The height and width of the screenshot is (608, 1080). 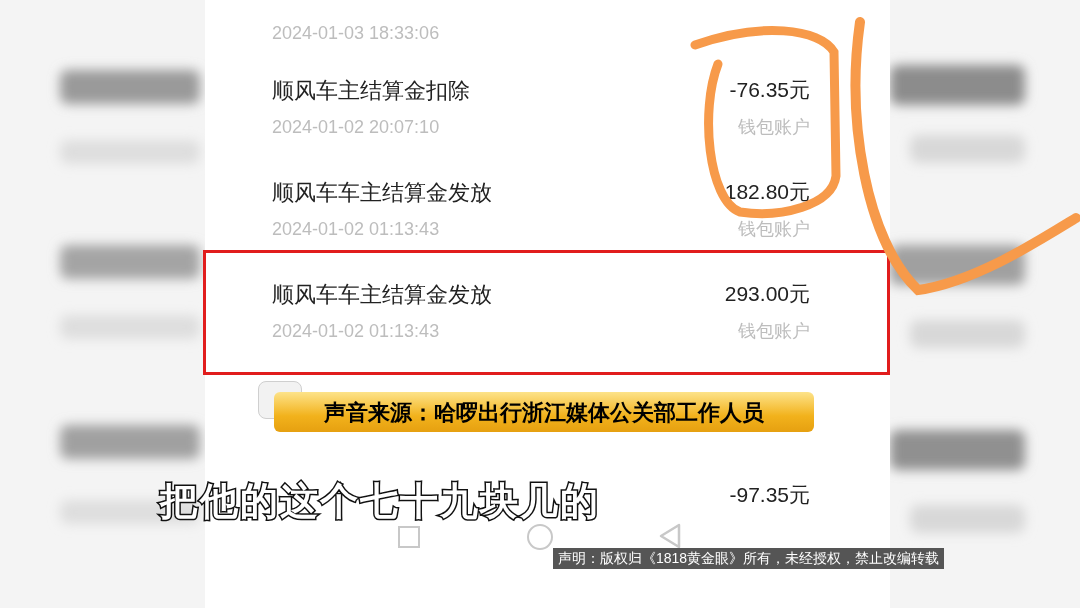 I want to click on disclaimer: 声明：版权归《1818黄金眼》所有，未经授权，禁止改编转载, so click(x=749, y=558).